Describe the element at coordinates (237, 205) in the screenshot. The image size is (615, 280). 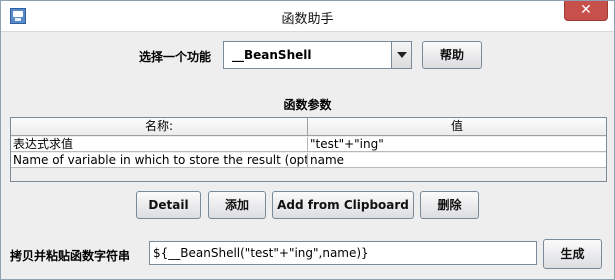
I see `add-button: 添加` at that location.